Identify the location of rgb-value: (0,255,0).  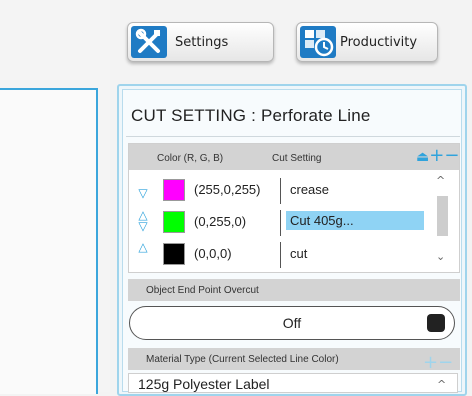
(220, 221).